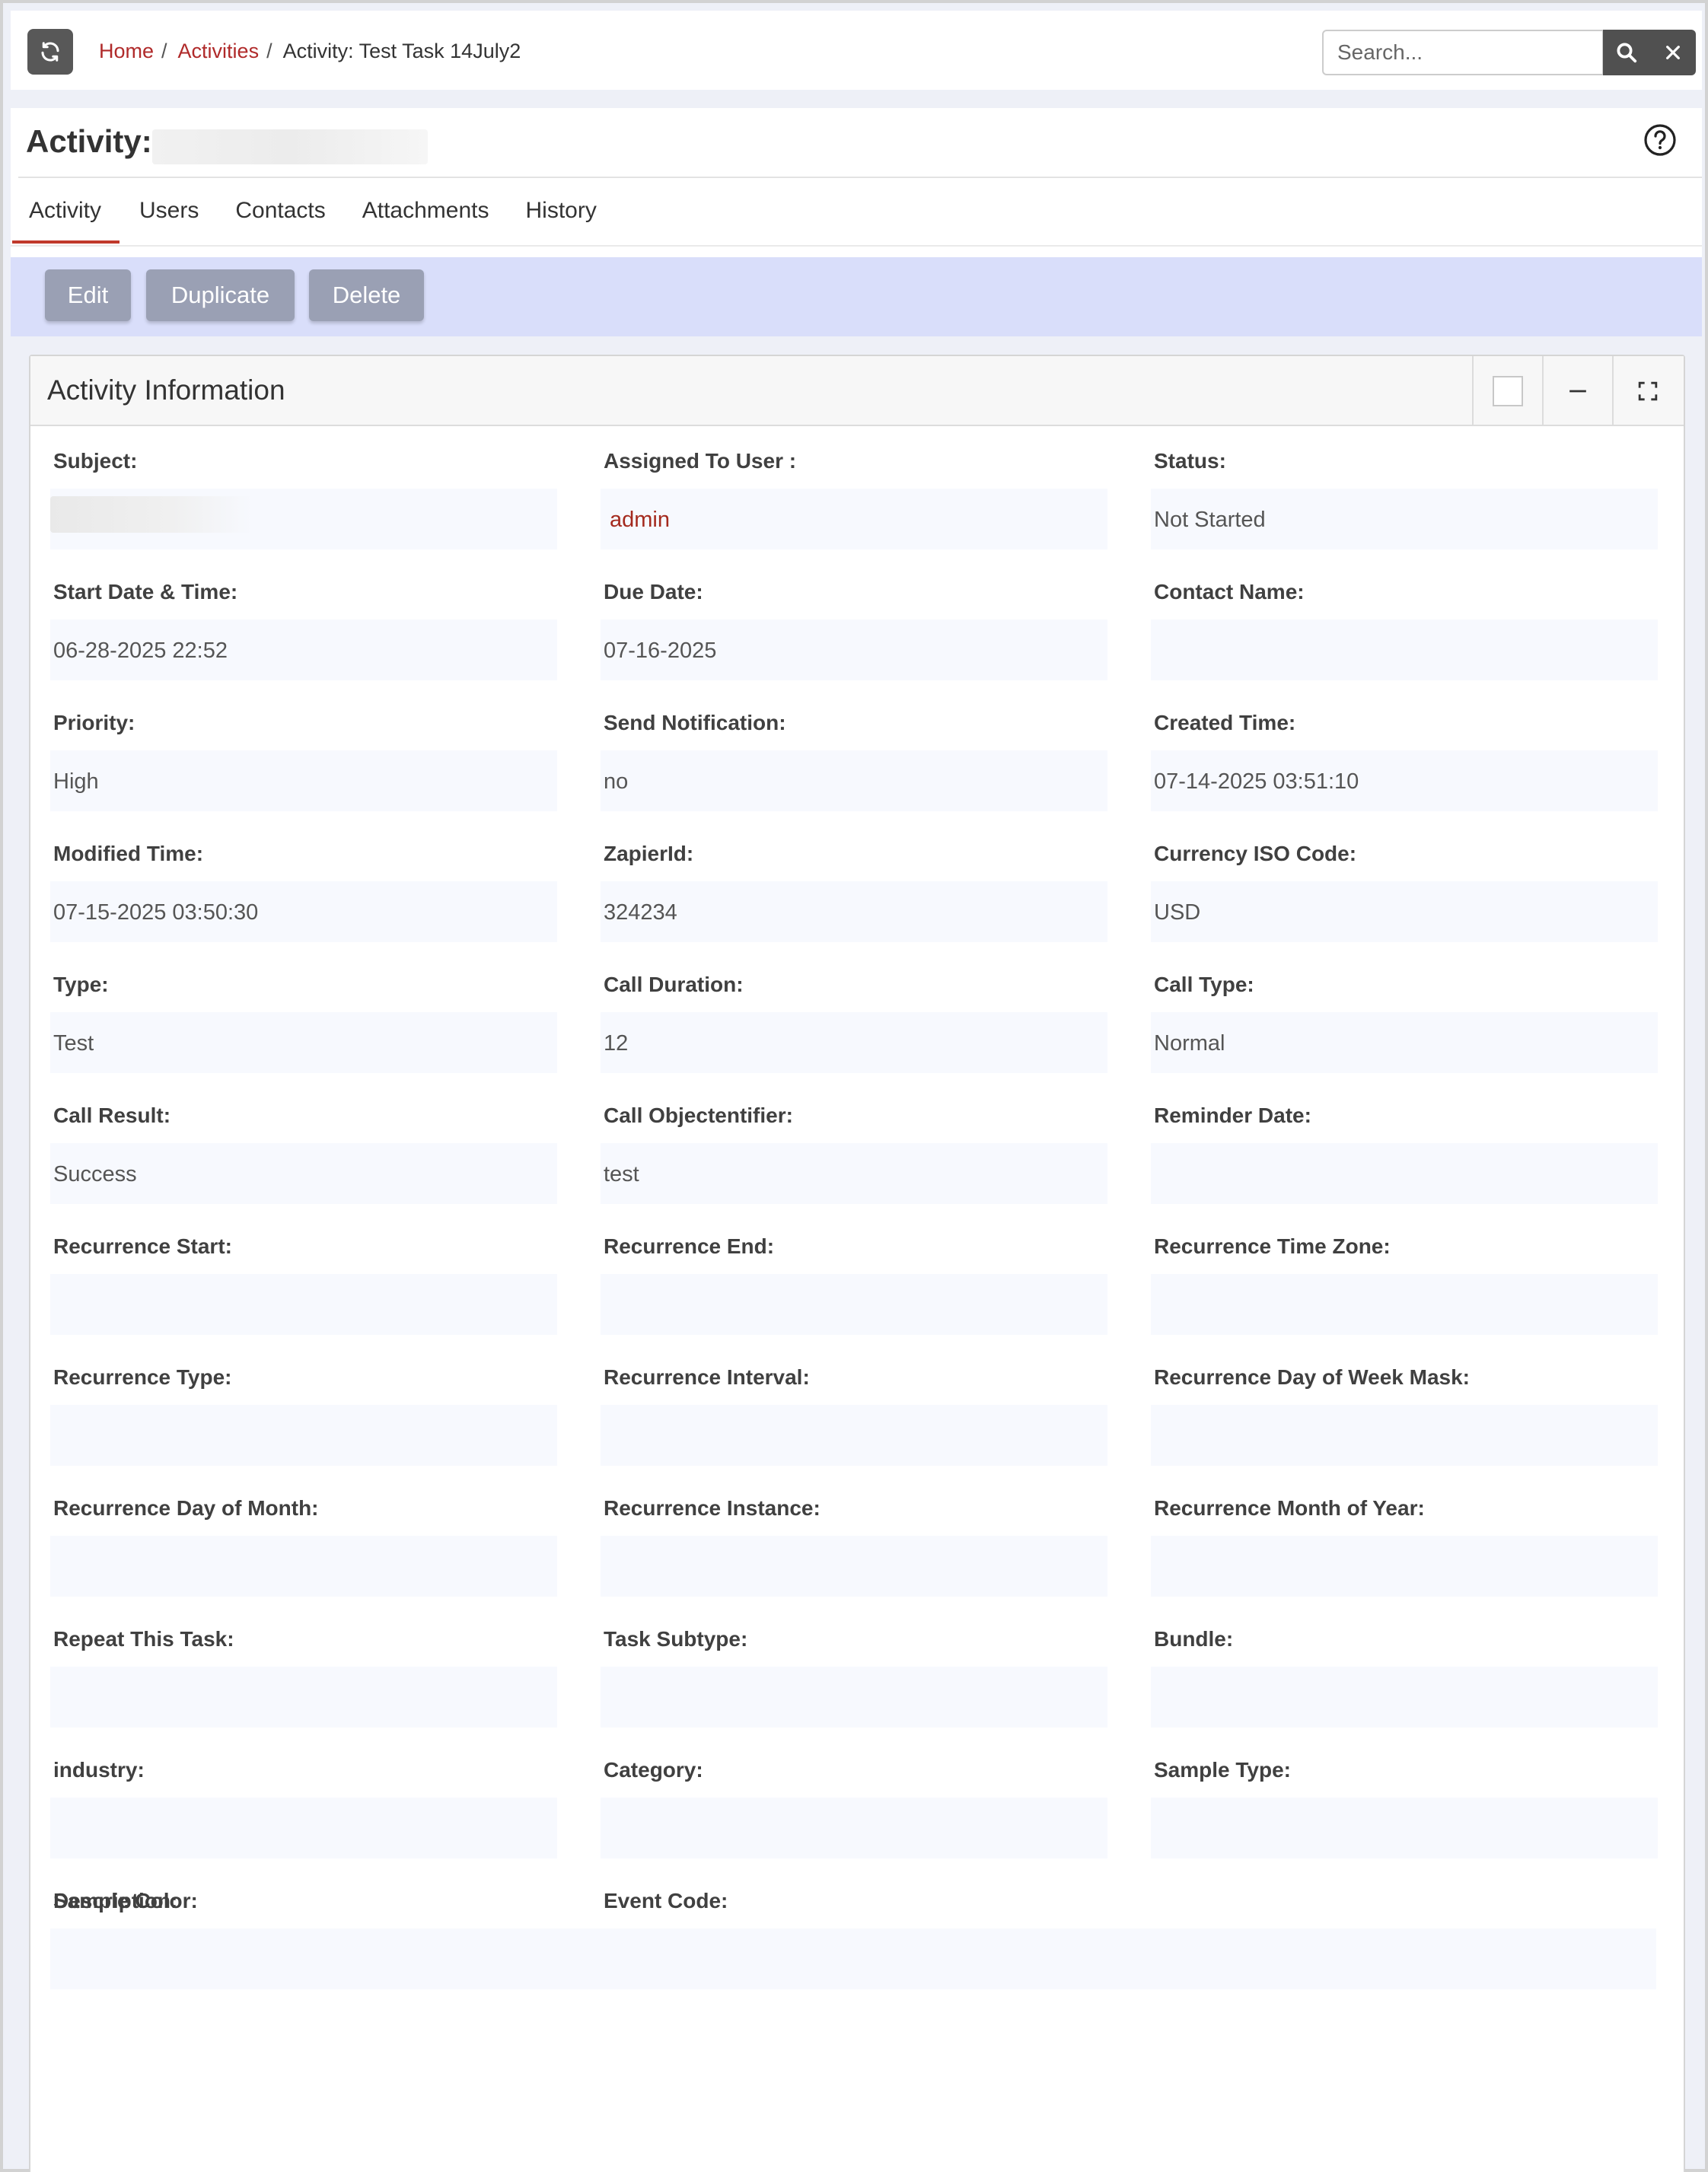  What do you see at coordinates (143, 1639) in the screenshot?
I see `field-label: Repeat This Task:` at bounding box center [143, 1639].